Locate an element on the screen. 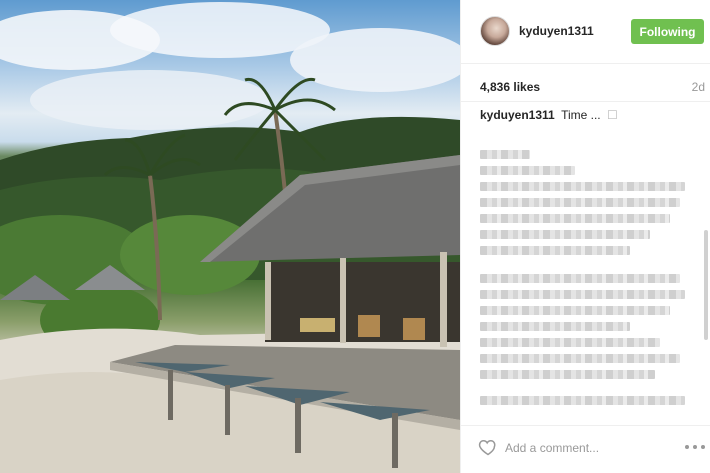  caption: kyduyen1311 Time ... ☐ is located at coordinates (549, 115).